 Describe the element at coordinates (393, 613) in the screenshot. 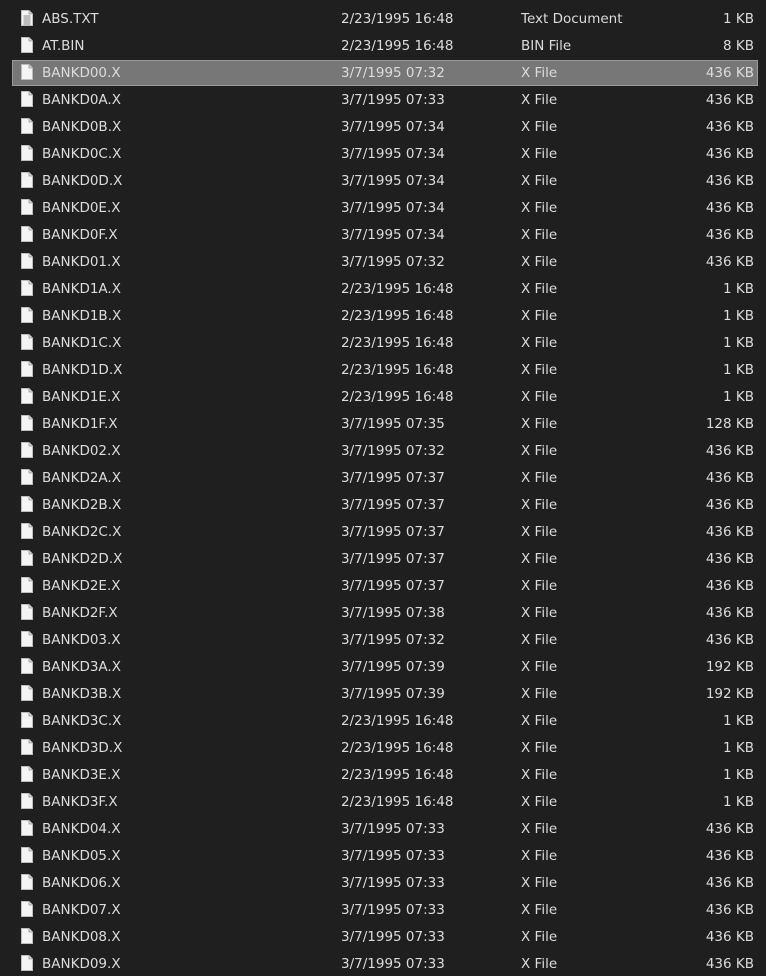

I see `file-date-modified: 3/7/1995 07:38` at that location.